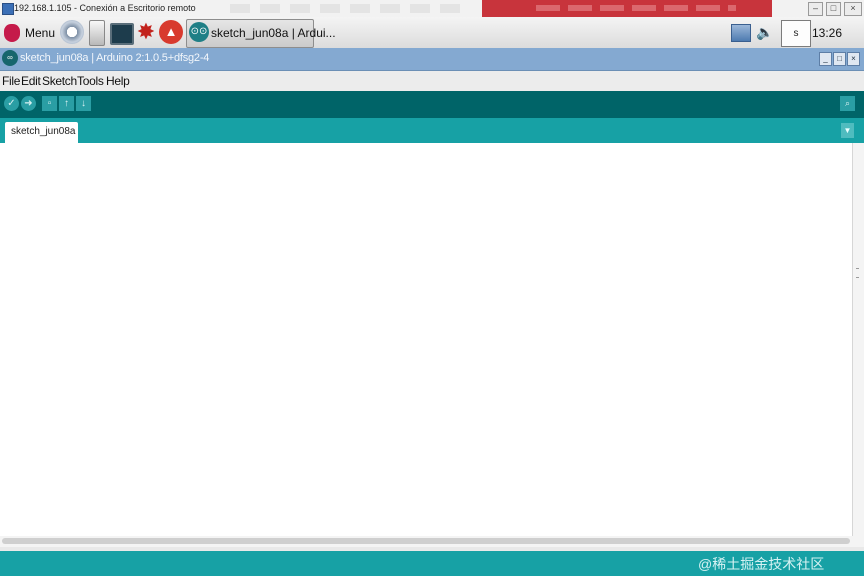 The height and width of the screenshot is (576, 864). I want to click on terminal-icon, so click(122, 34).